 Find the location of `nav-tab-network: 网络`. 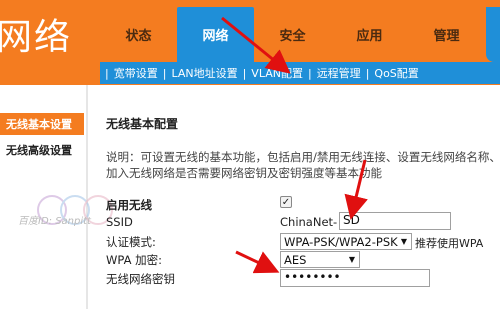

nav-tab-network: 网络 is located at coordinates (215, 34).